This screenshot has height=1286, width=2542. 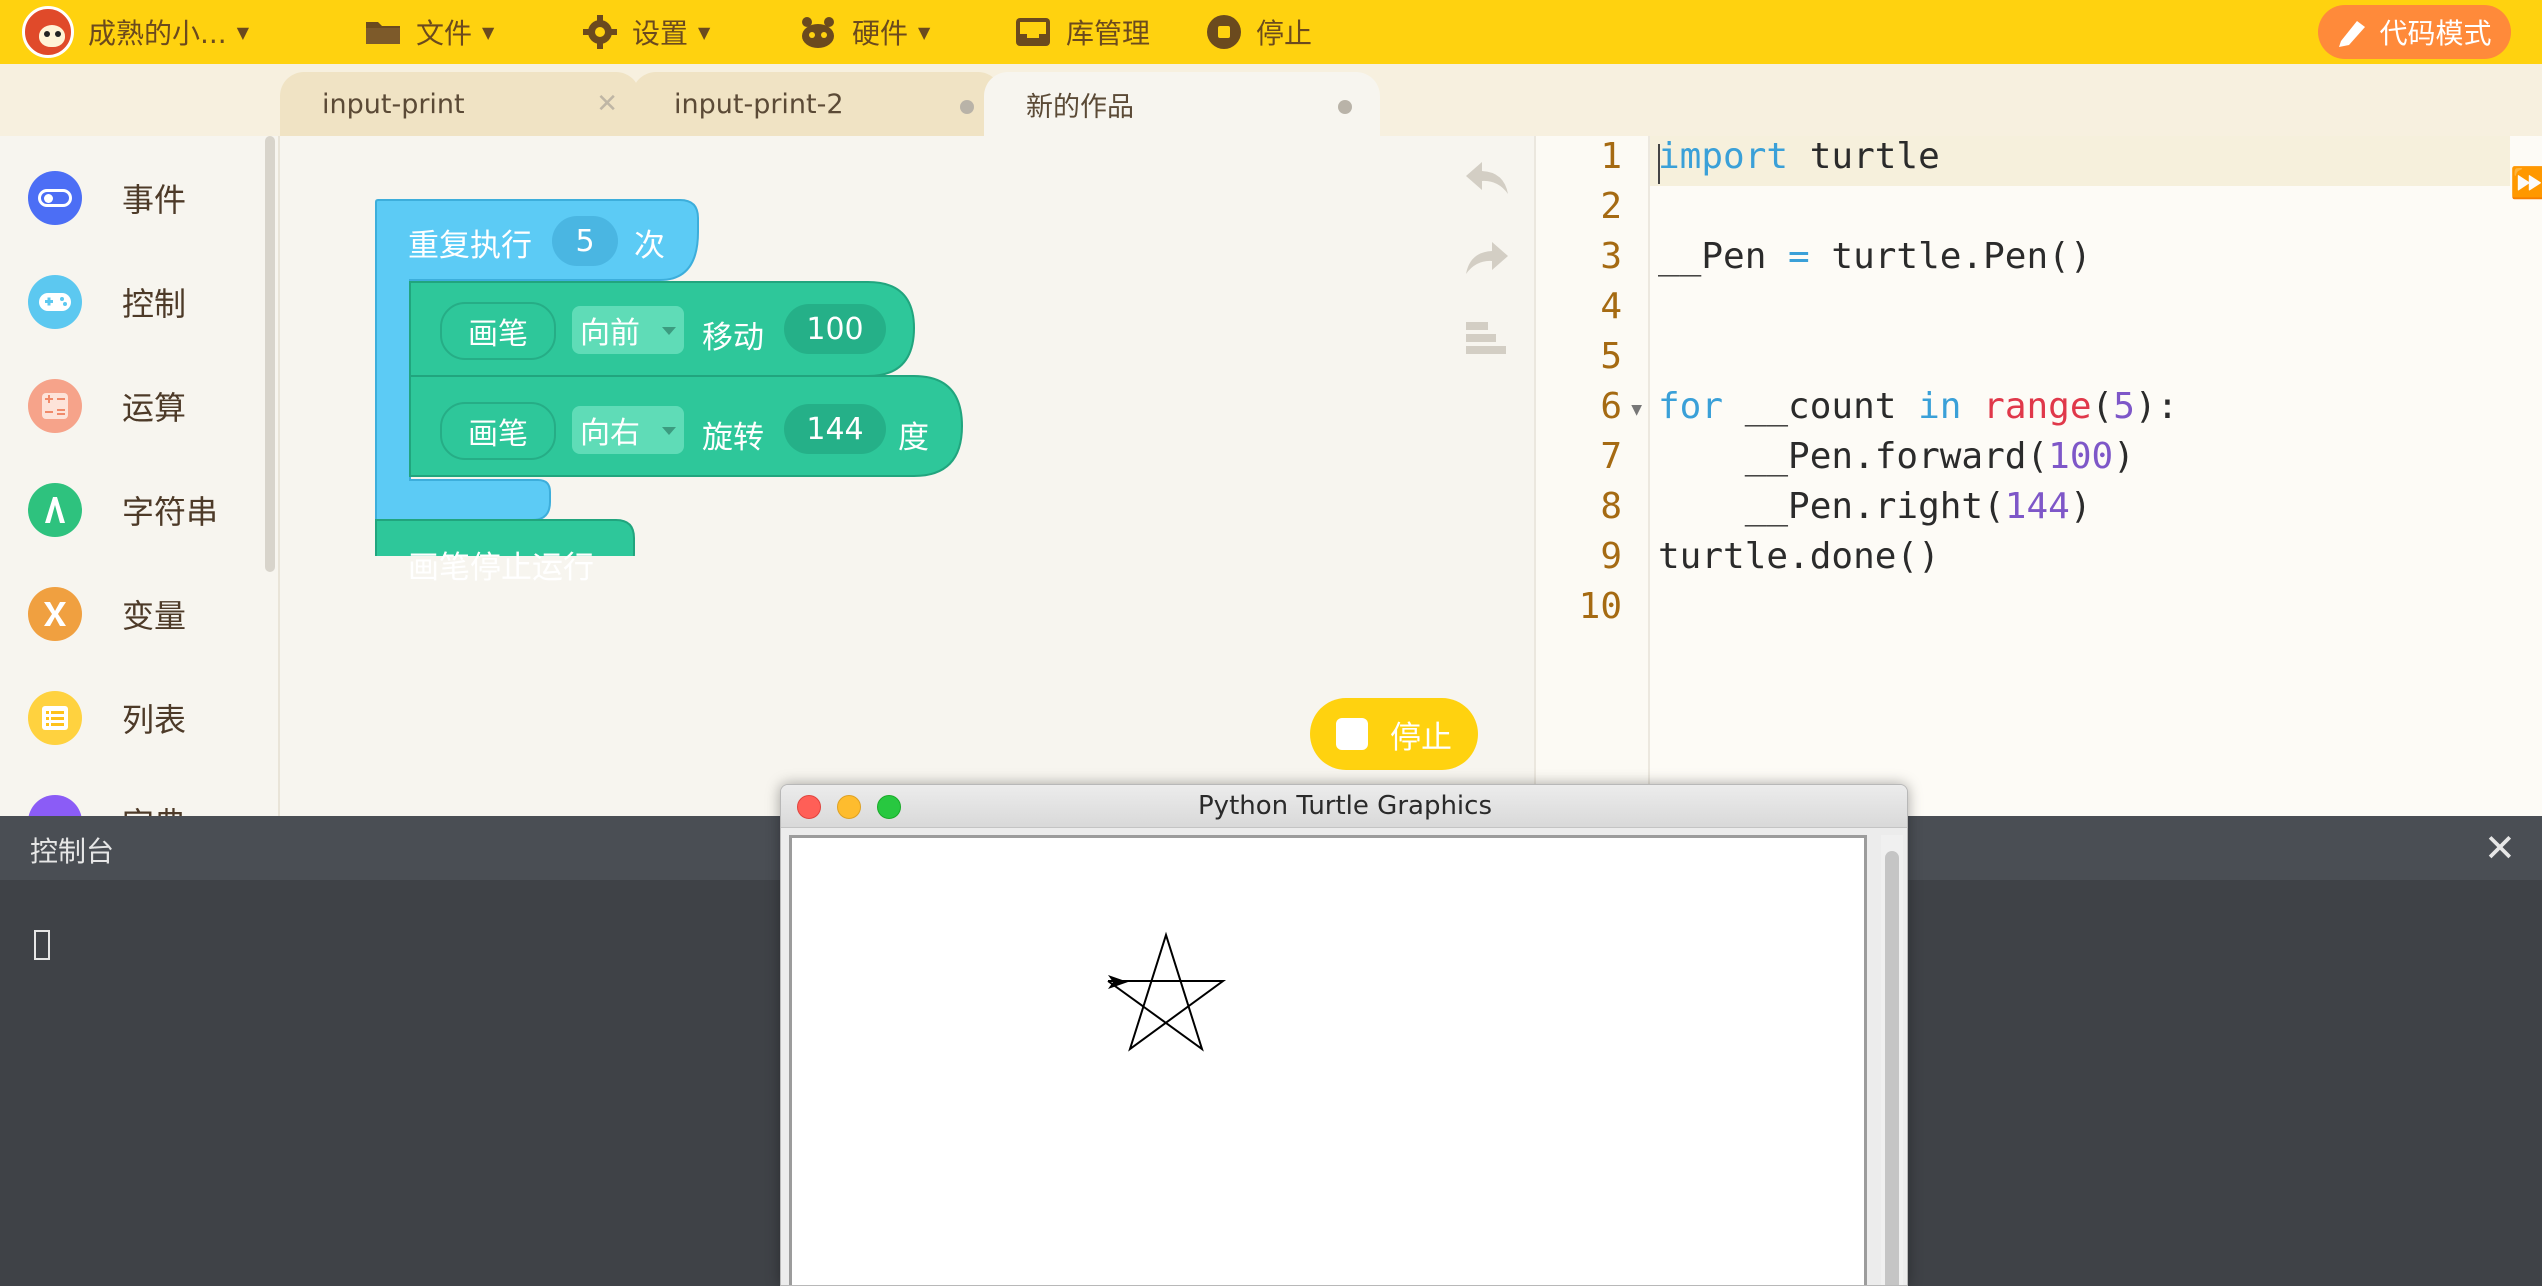 What do you see at coordinates (107, 718) in the screenshot?
I see `category-lists: 列表` at bounding box center [107, 718].